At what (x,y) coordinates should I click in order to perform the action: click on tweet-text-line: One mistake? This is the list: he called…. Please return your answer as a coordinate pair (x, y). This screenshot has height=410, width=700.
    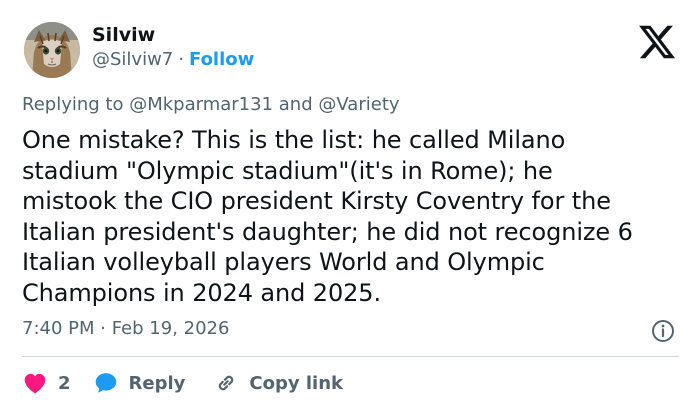
    Looking at the image, I should click on (294, 140).